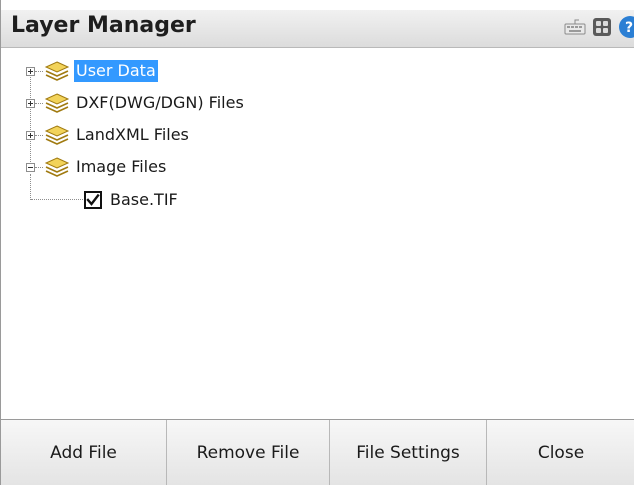 The width and height of the screenshot is (634, 485). Describe the element at coordinates (116, 71) in the screenshot. I see `tree-node-label: User Data` at that location.